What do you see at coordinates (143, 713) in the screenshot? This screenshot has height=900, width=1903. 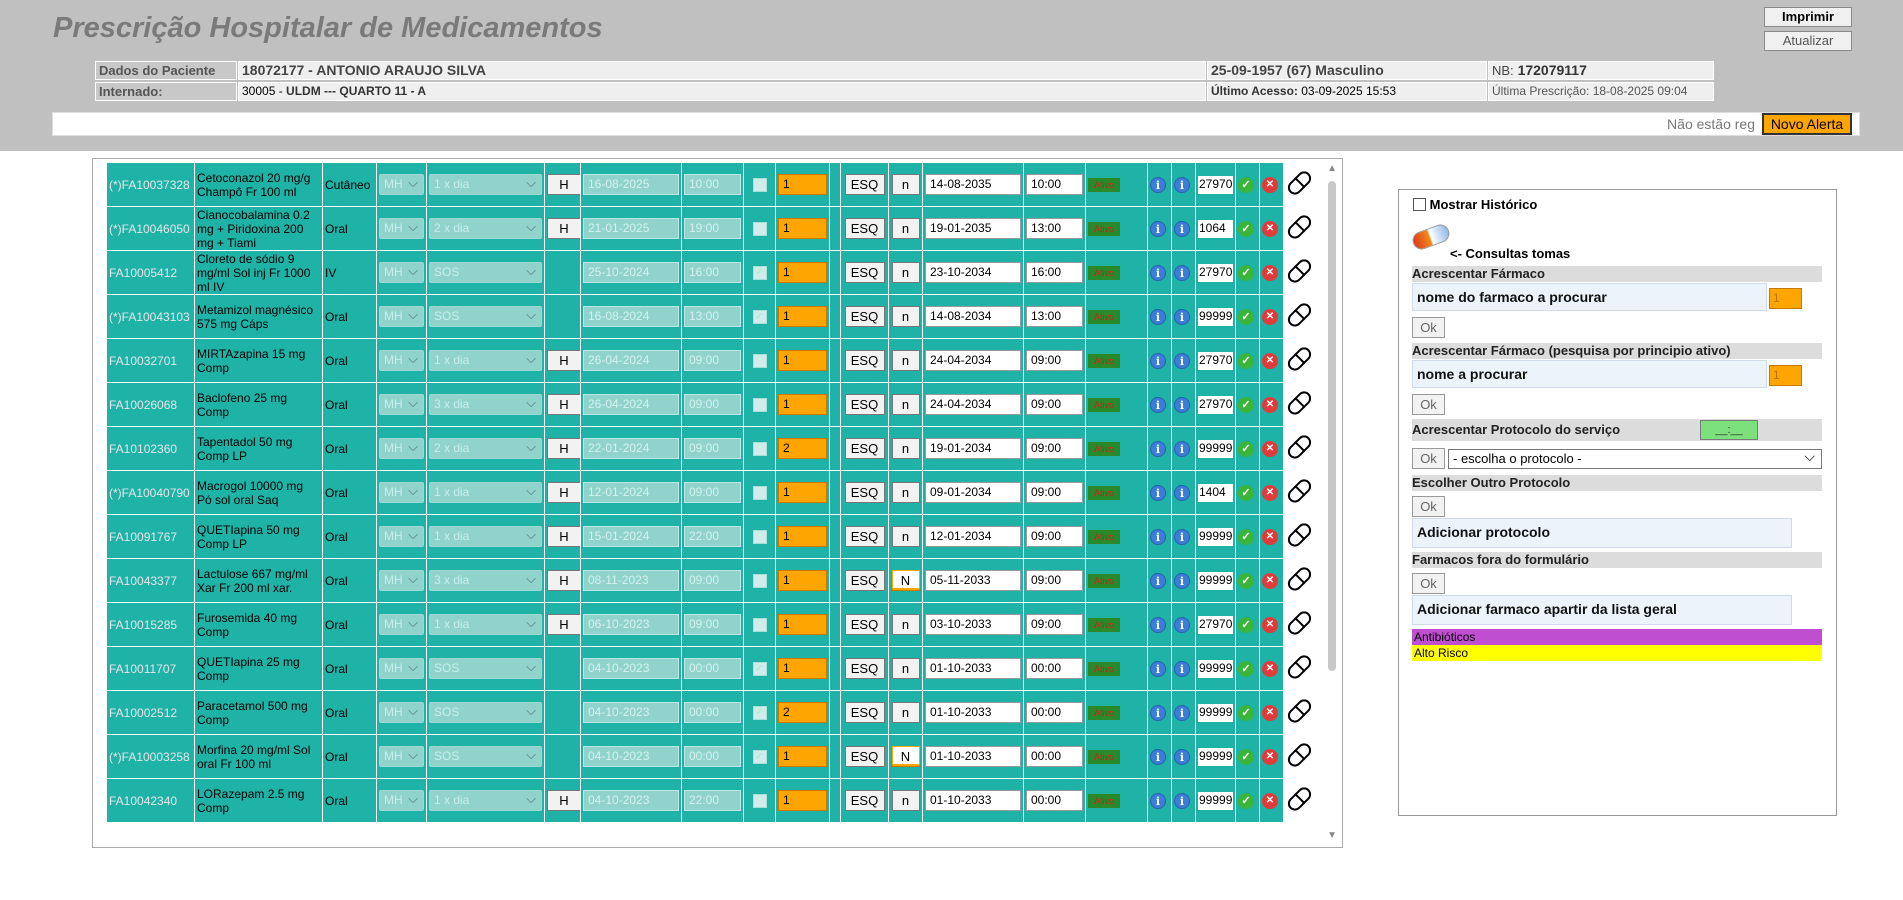 I see `drug-code: FA10002512` at bounding box center [143, 713].